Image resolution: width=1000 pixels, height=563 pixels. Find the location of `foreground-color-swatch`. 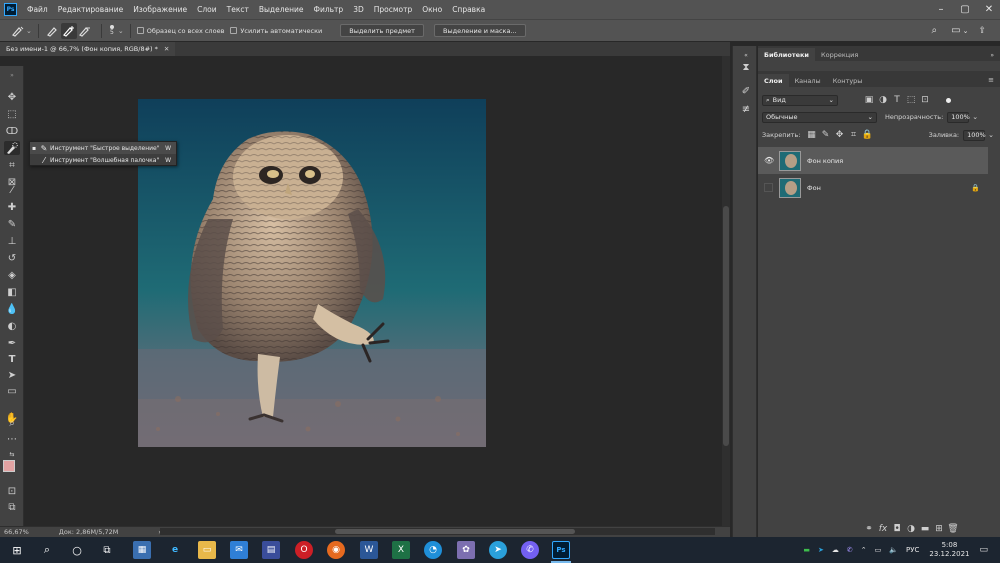

foreground-color-swatch is located at coordinates (9, 466).